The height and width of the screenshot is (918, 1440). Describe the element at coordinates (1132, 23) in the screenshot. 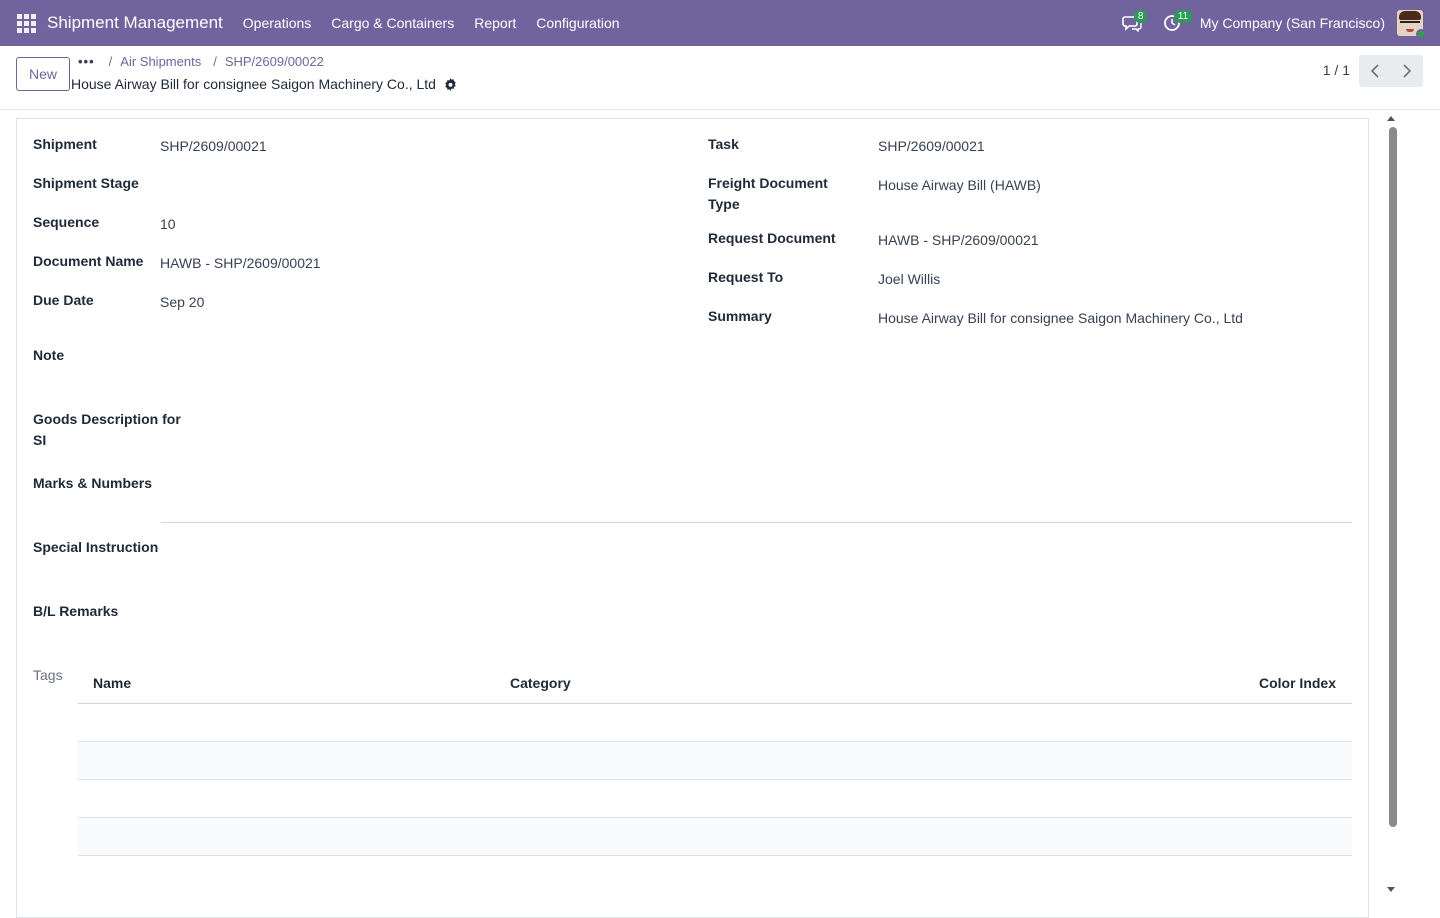

I see `messages-icon: 8` at that location.